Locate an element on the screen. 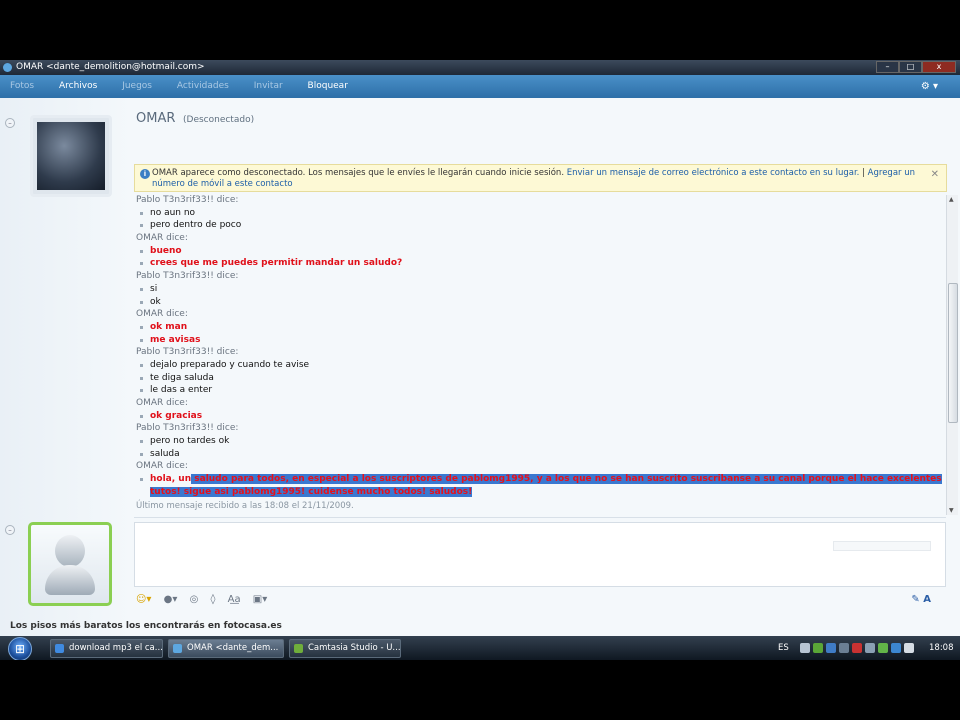 The image size is (960, 720). scroll-up-icon: ▲ is located at coordinates (951, 199).